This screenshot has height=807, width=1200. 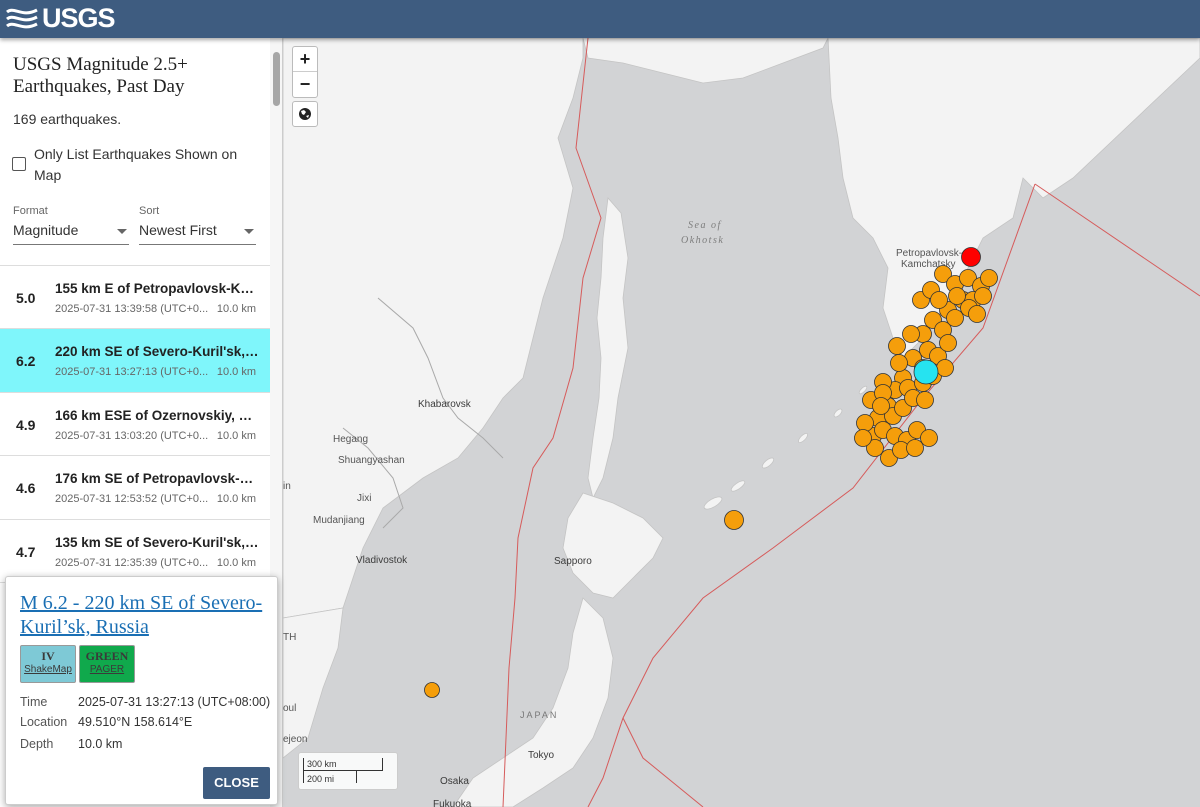 I want to click on format-value: Magnitude, so click(x=46, y=230).